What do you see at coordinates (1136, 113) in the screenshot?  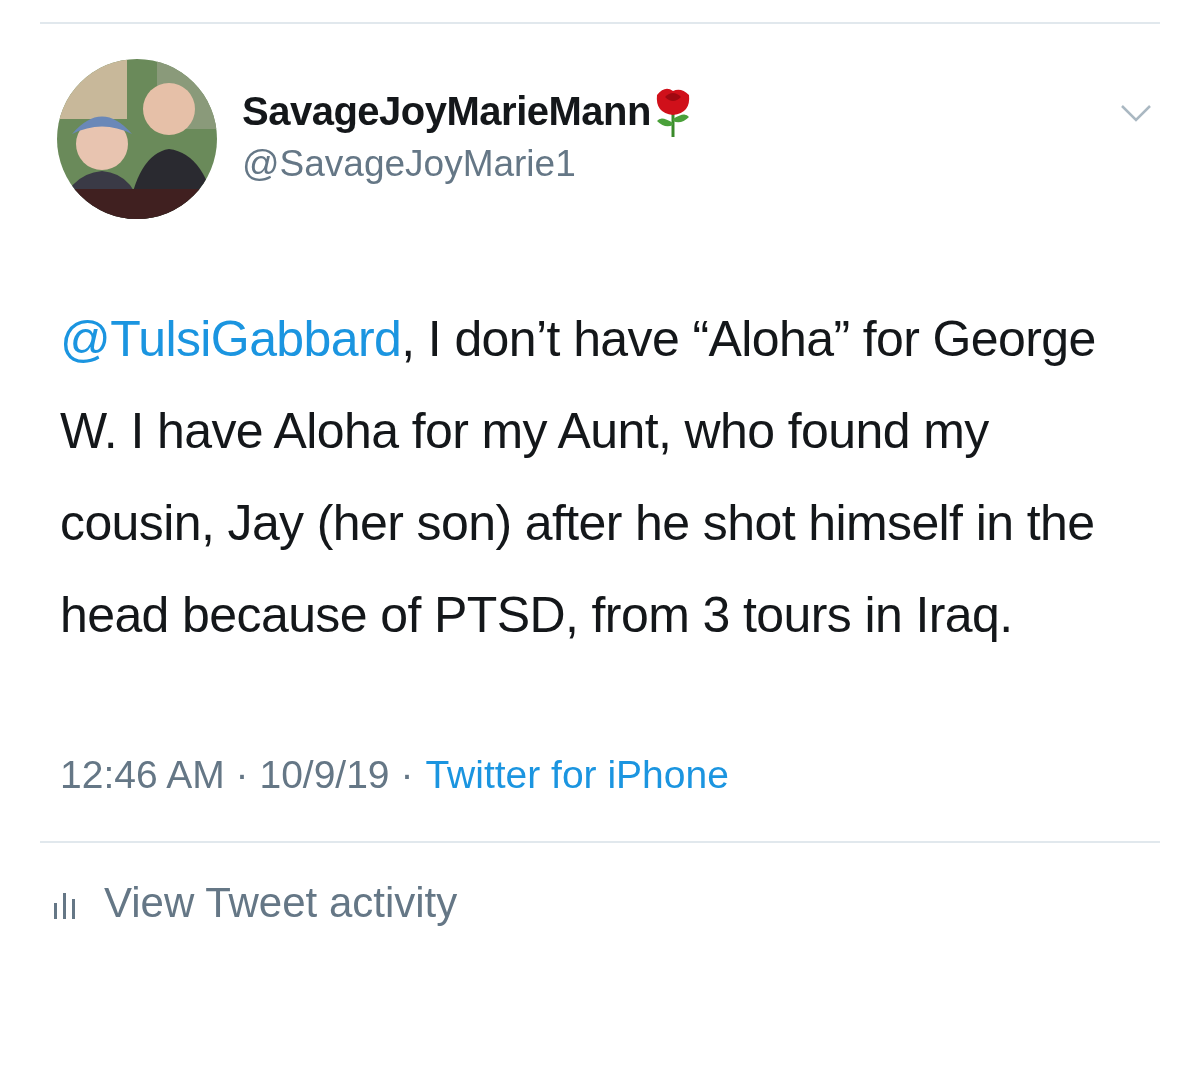 I see `chevron-down-icon` at bounding box center [1136, 113].